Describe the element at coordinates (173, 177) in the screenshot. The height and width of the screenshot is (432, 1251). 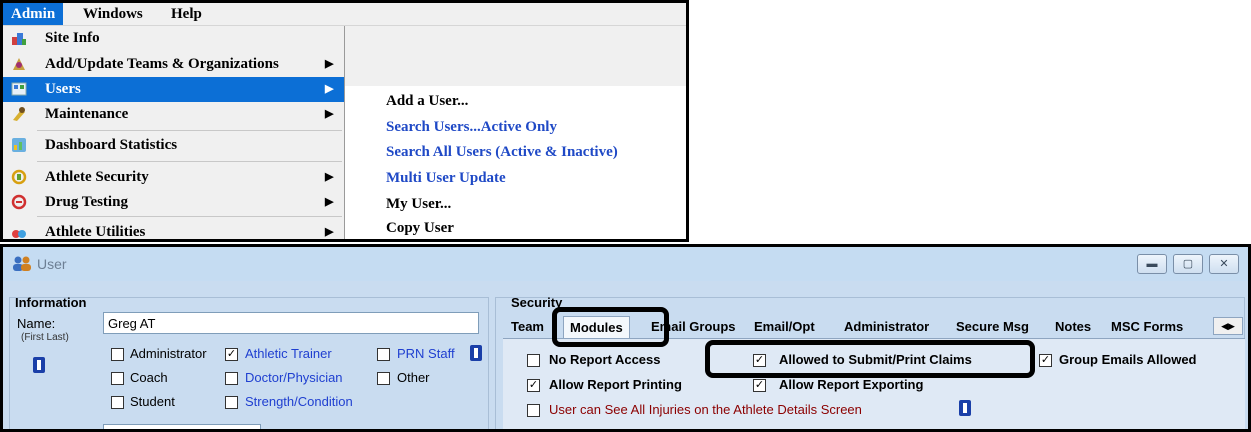
I see `menu-item-athlete-security: Athlete Security ▶` at that location.